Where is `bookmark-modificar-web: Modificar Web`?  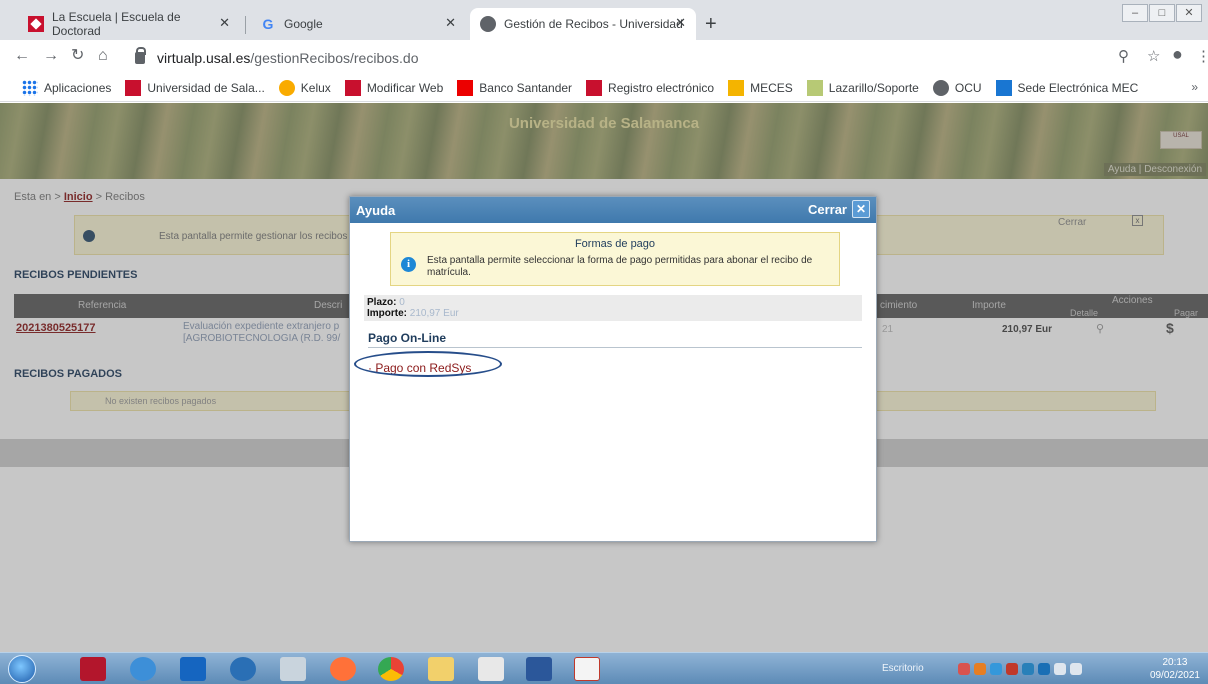 bookmark-modificar-web: Modificar Web is located at coordinates (394, 87).